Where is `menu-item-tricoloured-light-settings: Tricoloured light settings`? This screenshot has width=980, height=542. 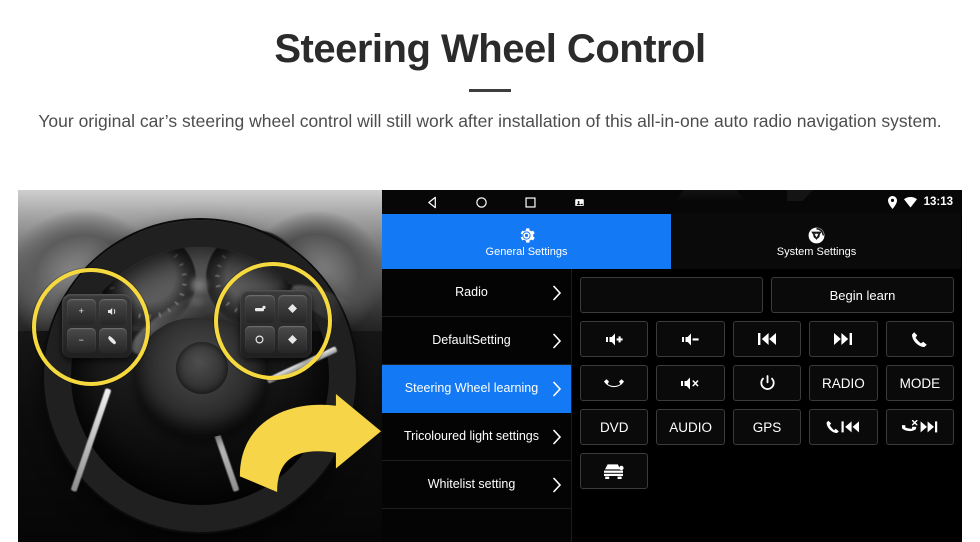
menu-item-tricoloured-light-settings: Tricoloured light settings is located at coordinates (476, 437).